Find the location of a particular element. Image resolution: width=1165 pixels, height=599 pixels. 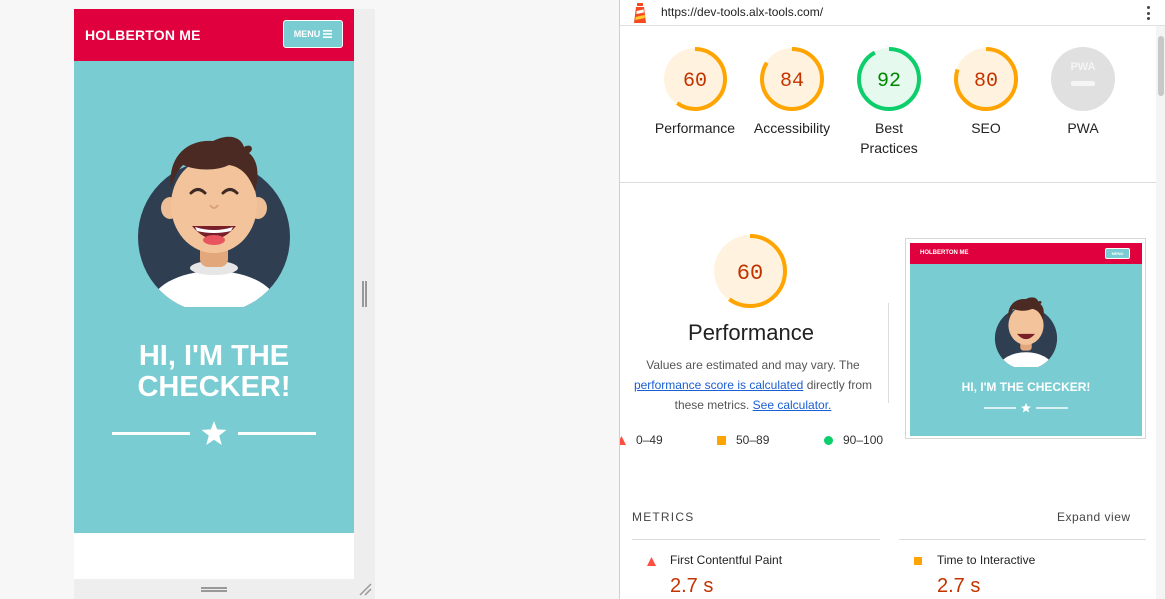

hamburger-icon is located at coordinates (328, 34).